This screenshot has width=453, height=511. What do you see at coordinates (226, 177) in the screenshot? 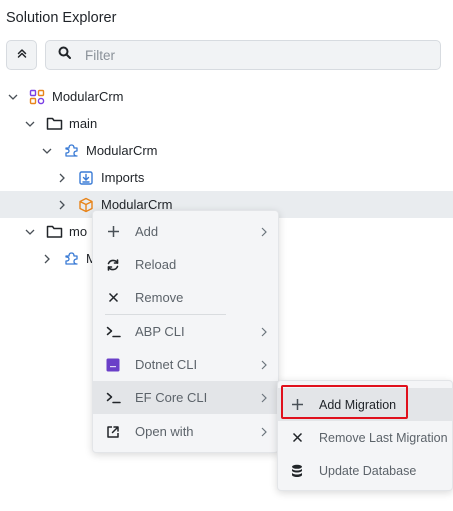
I see `tree-item-imports: Imports` at bounding box center [226, 177].